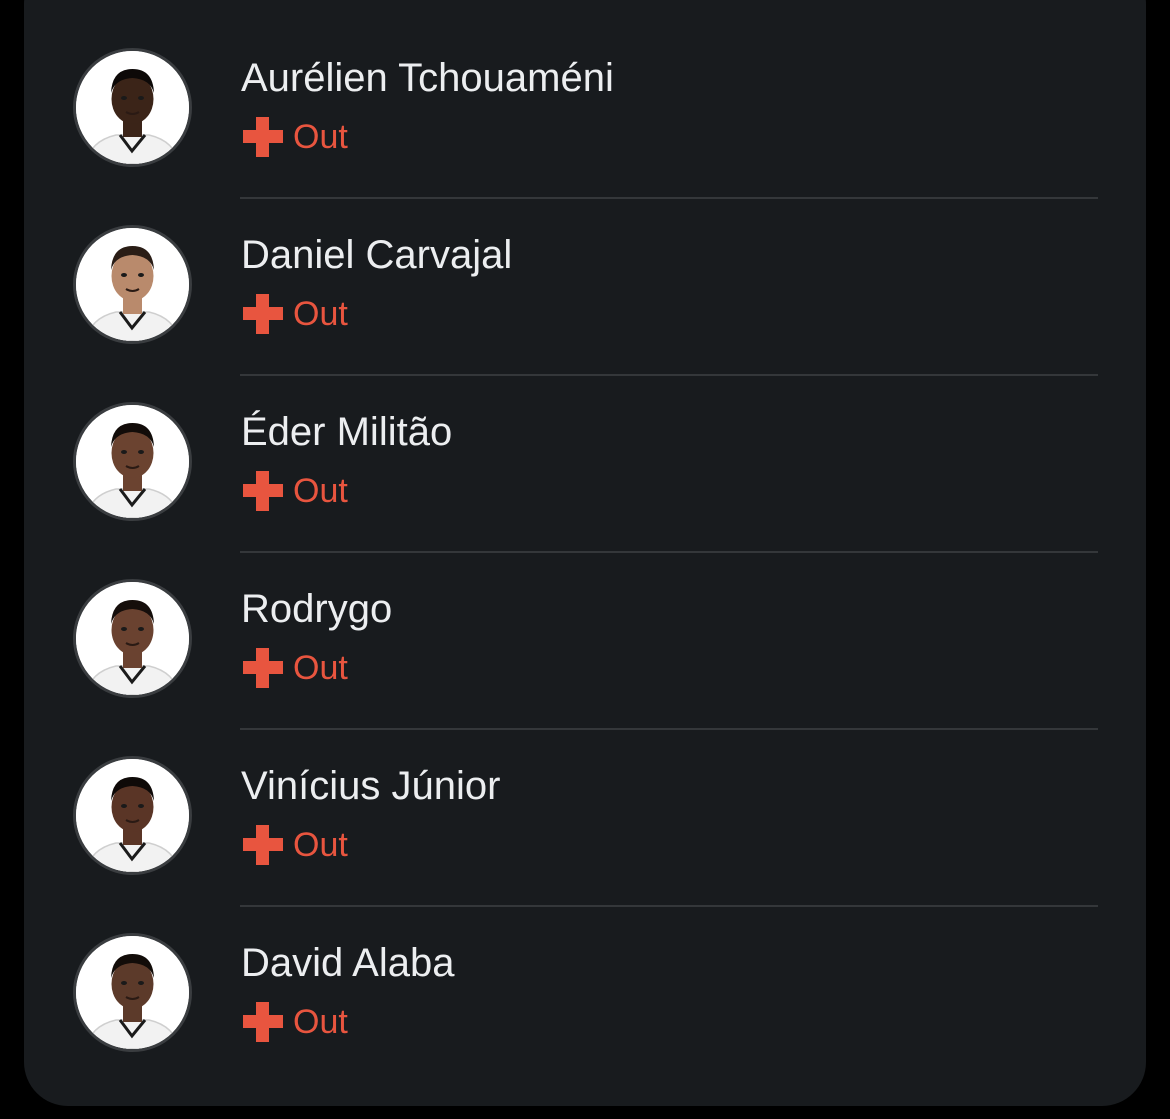 This screenshot has width=1170, height=1119. What do you see at coordinates (347, 432) in the screenshot?
I see `player-name: Éder Militão` at bounding box center [347, 432].